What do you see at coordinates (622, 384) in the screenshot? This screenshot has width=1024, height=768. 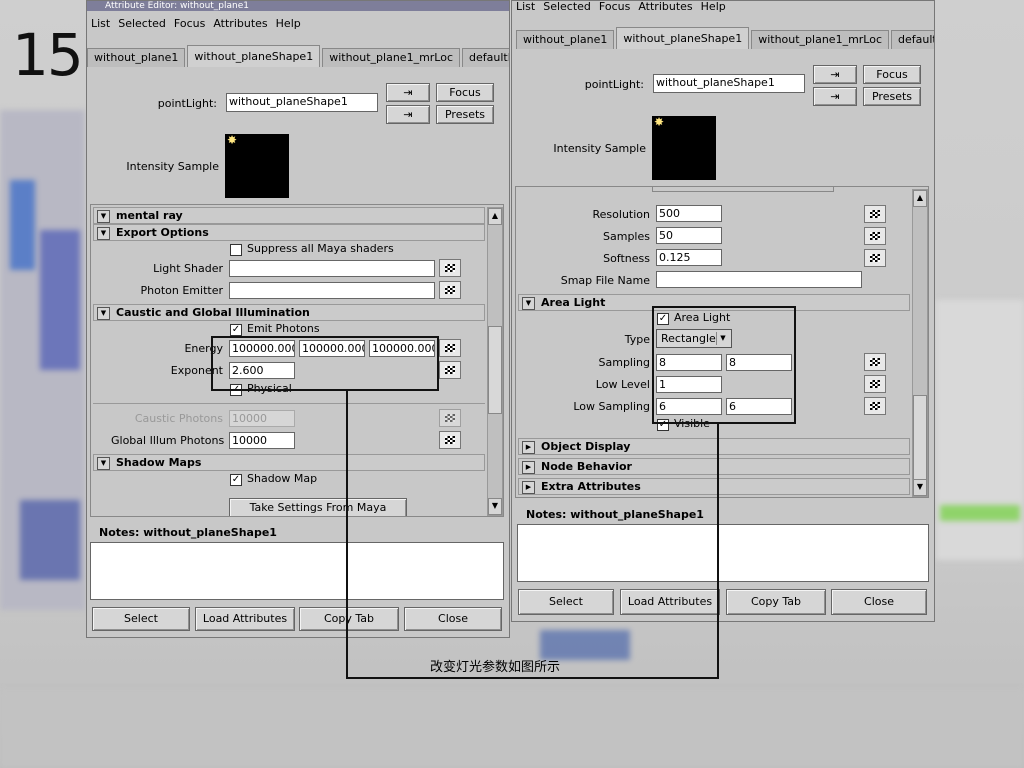 I see `low-level-label: Low Level` at bounding box center [622, 384].